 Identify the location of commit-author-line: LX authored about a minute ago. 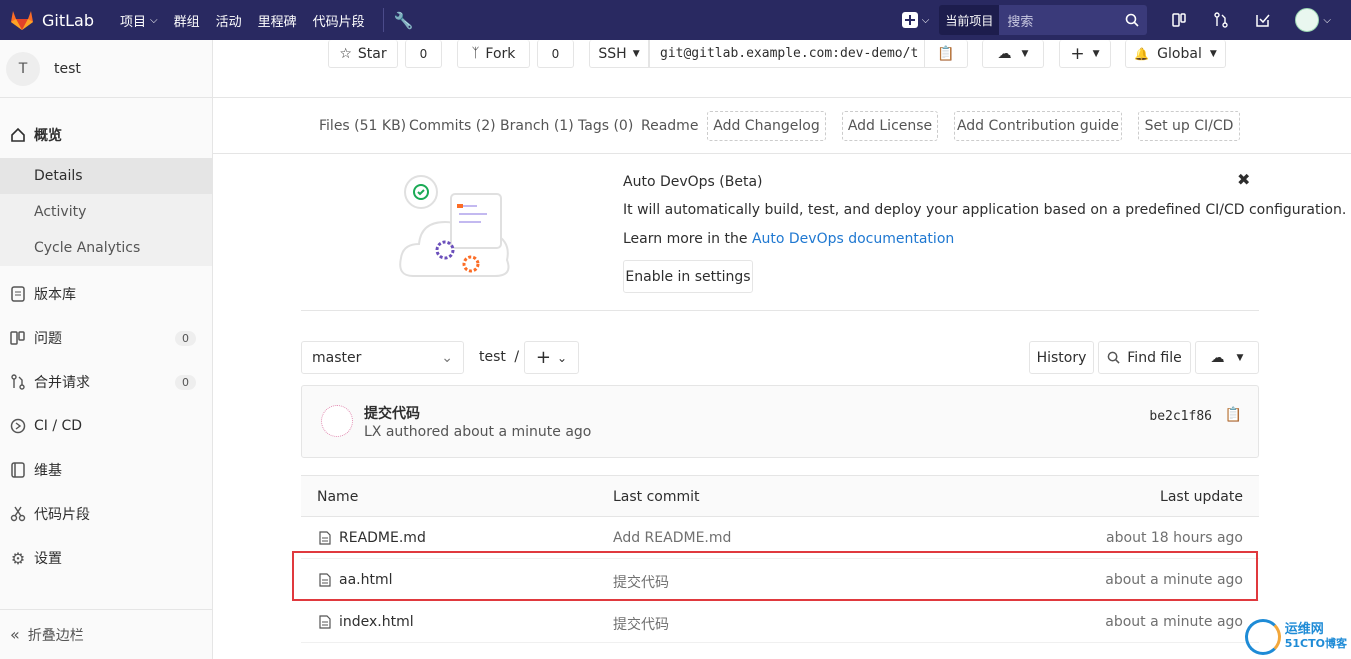
(478, 432).